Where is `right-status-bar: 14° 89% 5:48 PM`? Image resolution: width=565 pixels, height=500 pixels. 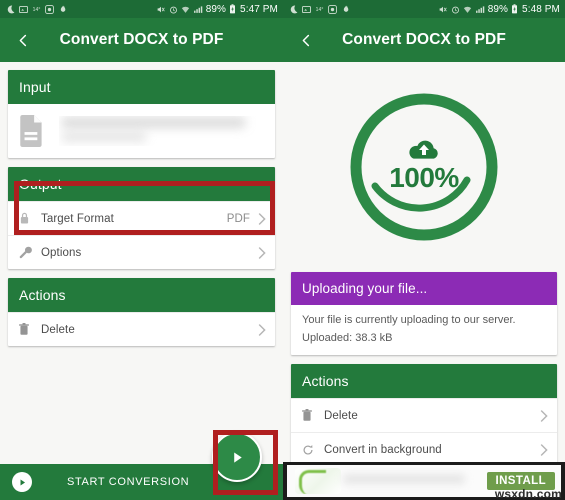
right-status-bar: 14° 89% 5:48 PM is located at coordinates (424, 9).